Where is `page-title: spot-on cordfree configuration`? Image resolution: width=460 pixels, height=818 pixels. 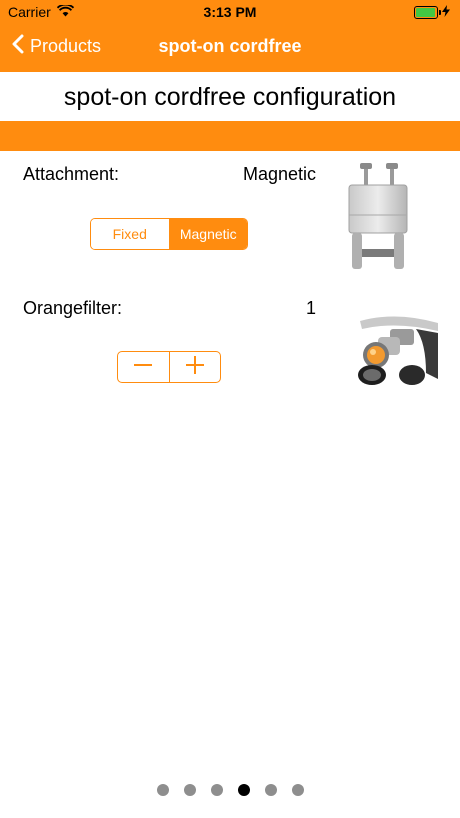 page-title: spot-on cordfree configuration is located at coordinates (230, 97).